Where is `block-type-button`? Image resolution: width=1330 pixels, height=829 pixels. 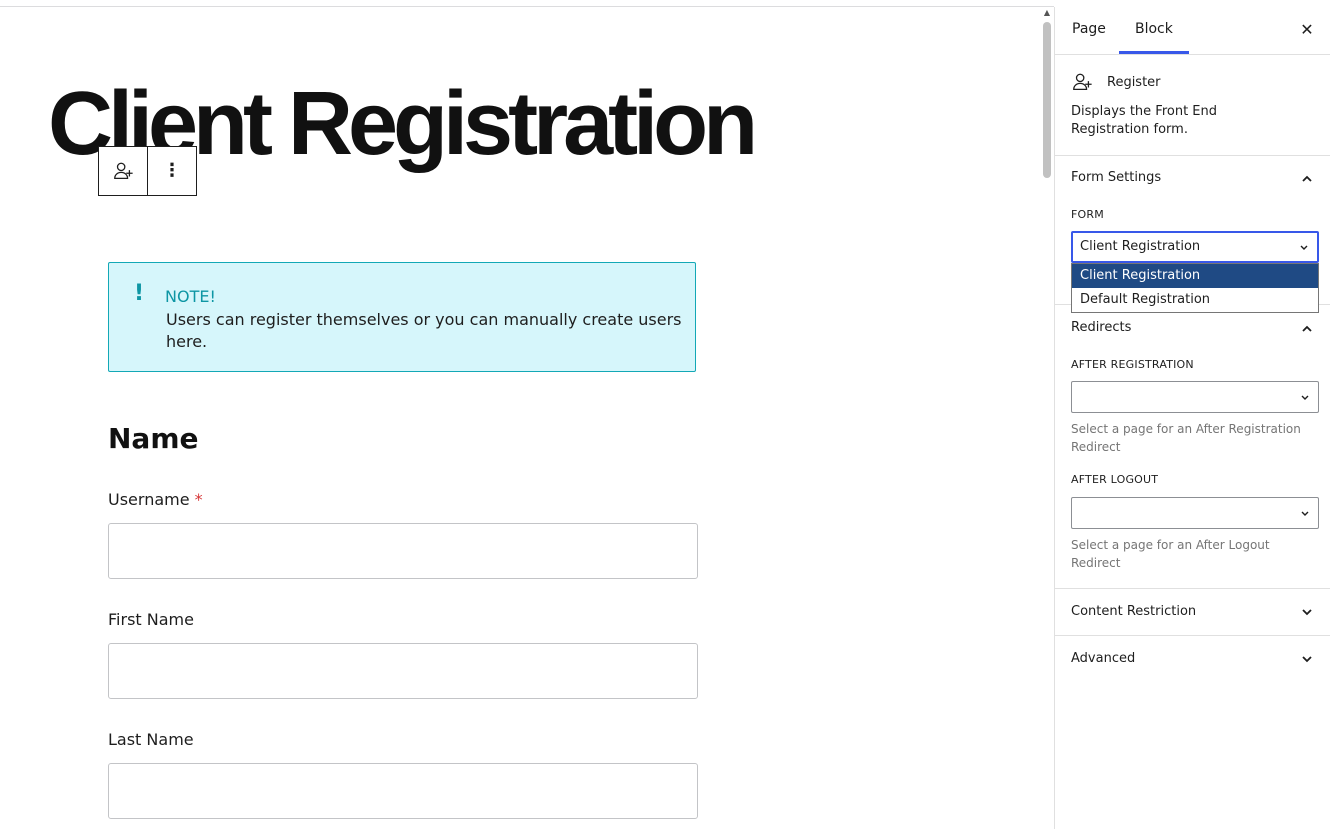
block-type-button is located at coordinates (123, 171).